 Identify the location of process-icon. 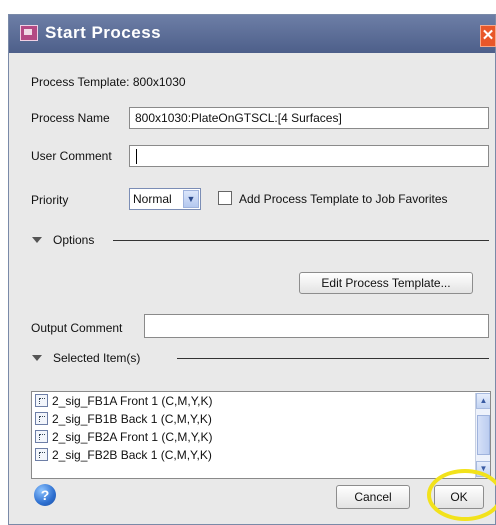
(29, 33).